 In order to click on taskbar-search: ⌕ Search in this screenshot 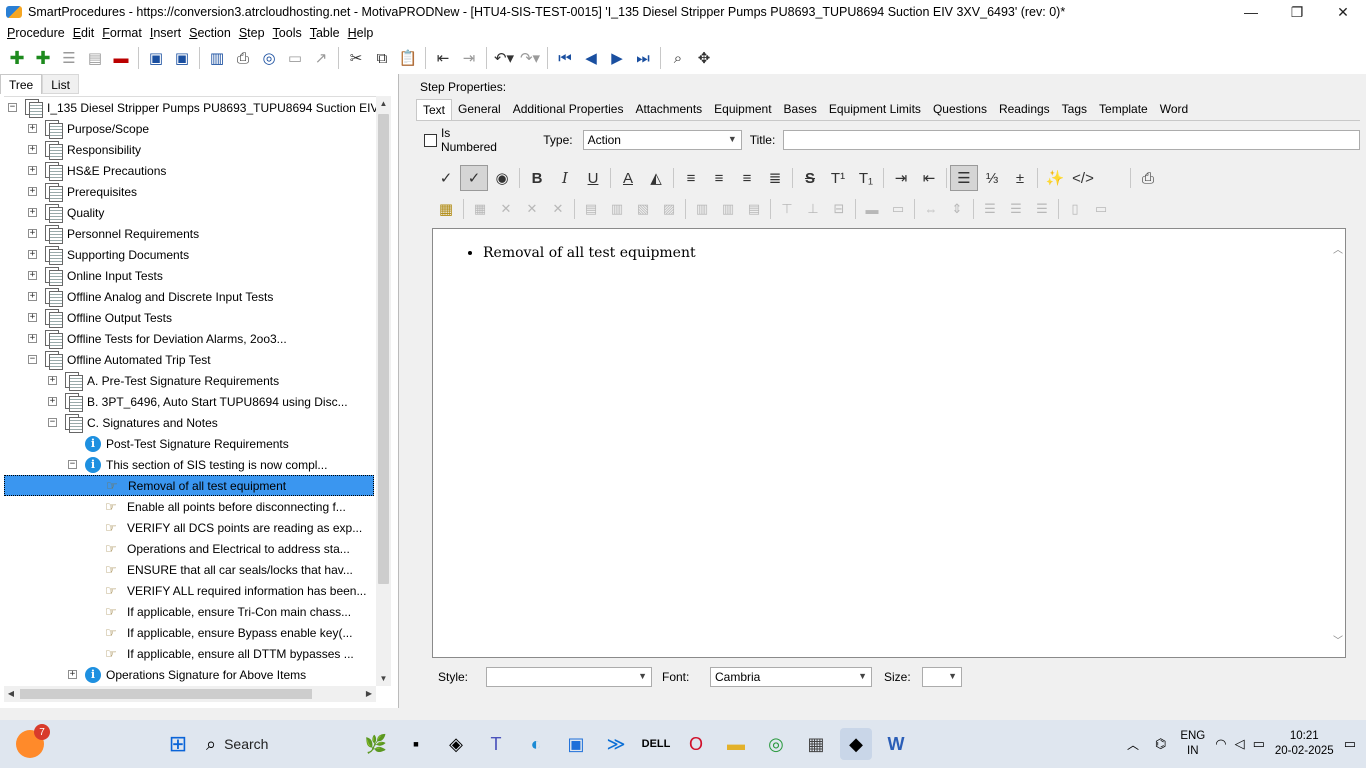, I will do `click(281, 744)`.